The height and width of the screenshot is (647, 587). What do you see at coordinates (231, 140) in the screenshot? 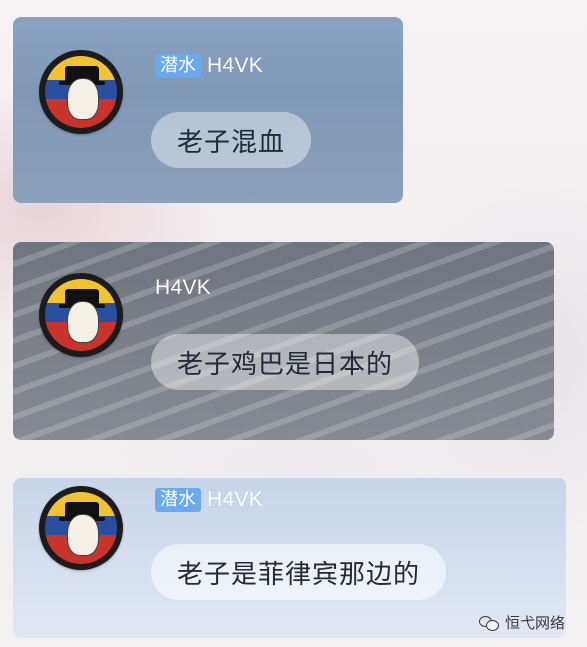
I see `message-bubble: 老子混血` at bounding box center [231, 140].